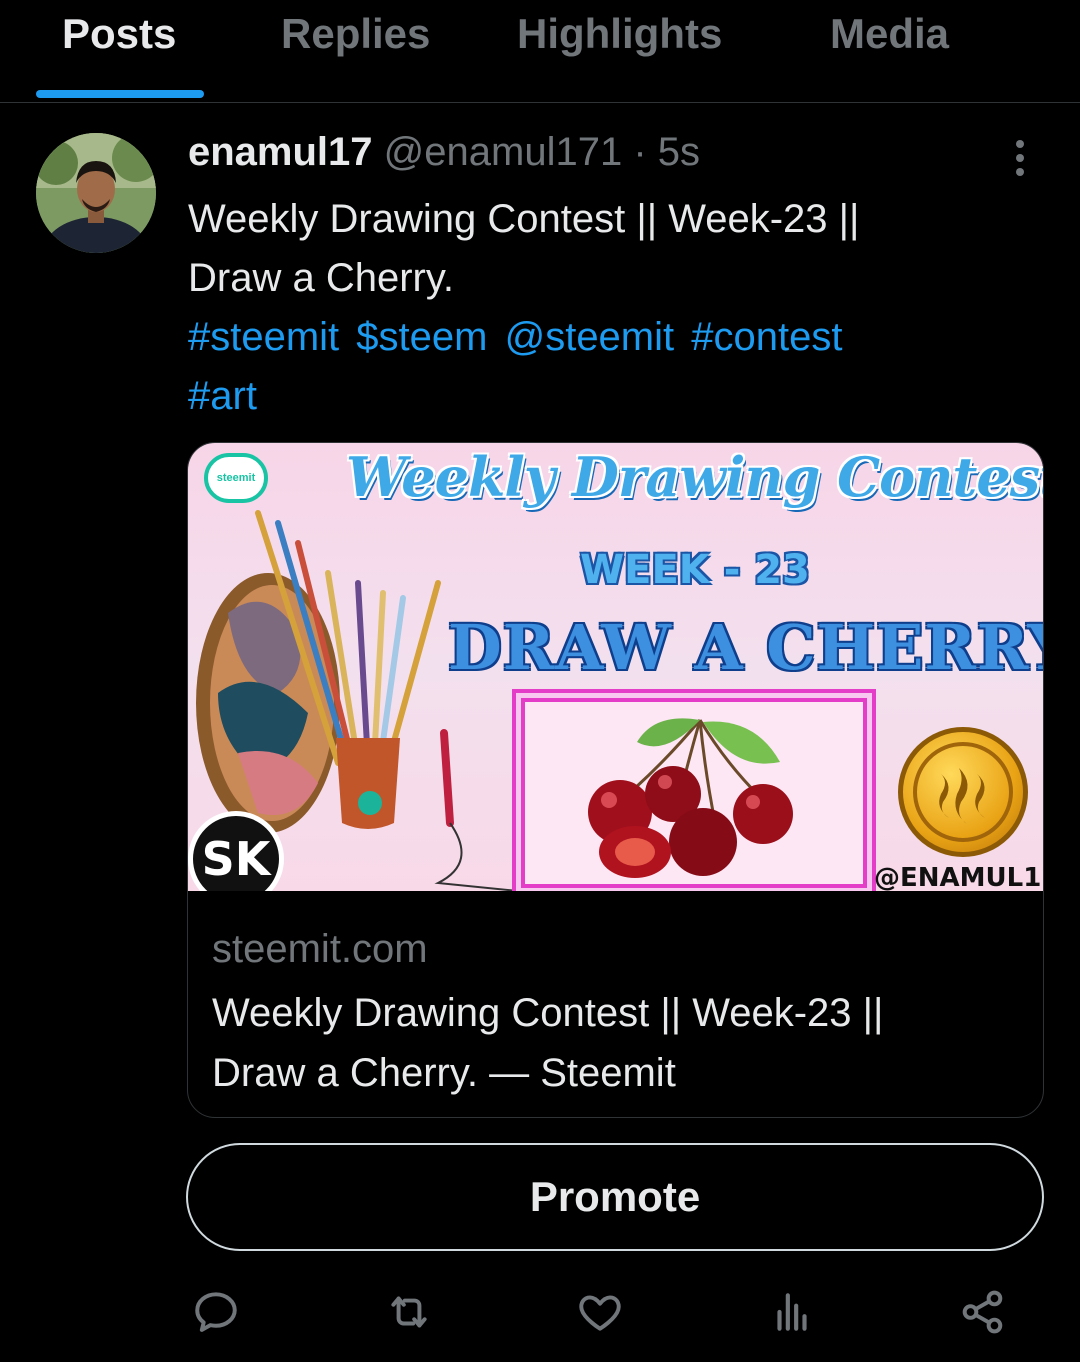 This screenshot has width=1080, height=1362. I want to click on avatar-image, so click(96, 193).